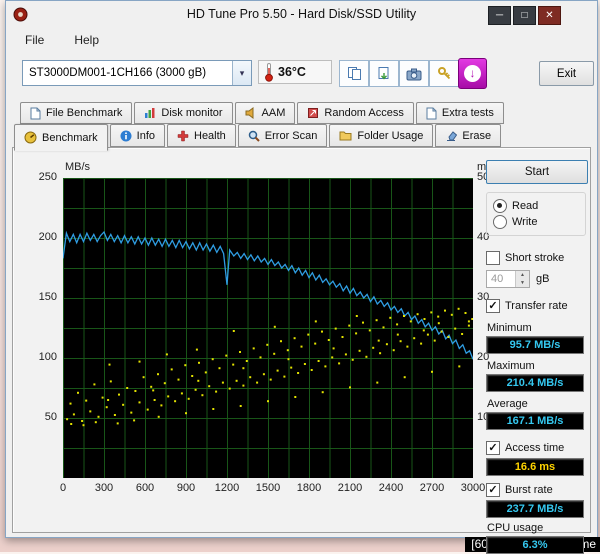 This screenshot has width=600, height=554. I want to click on short-stroke-value: 40, so click(497, 279).